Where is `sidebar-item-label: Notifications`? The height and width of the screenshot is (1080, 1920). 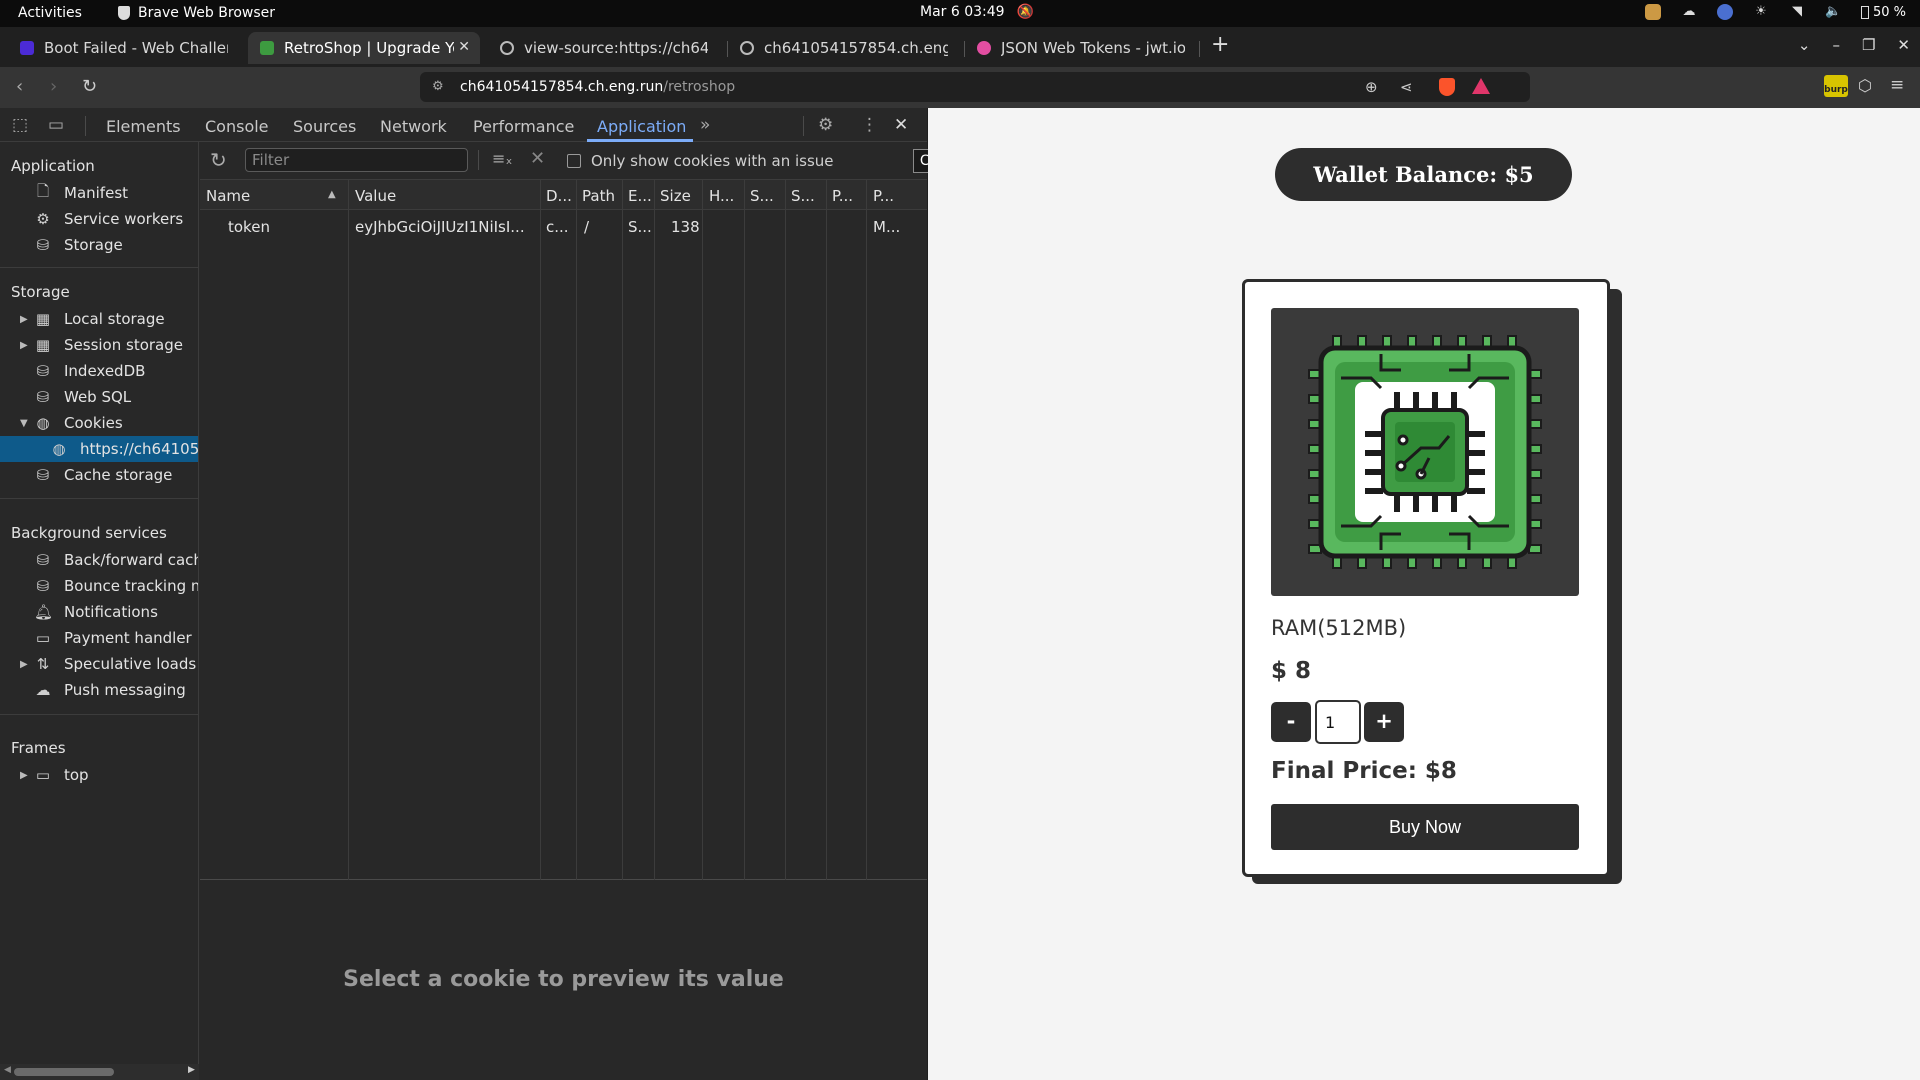
sidebar-item-label: Notifications is located at coordinates (111, 612).